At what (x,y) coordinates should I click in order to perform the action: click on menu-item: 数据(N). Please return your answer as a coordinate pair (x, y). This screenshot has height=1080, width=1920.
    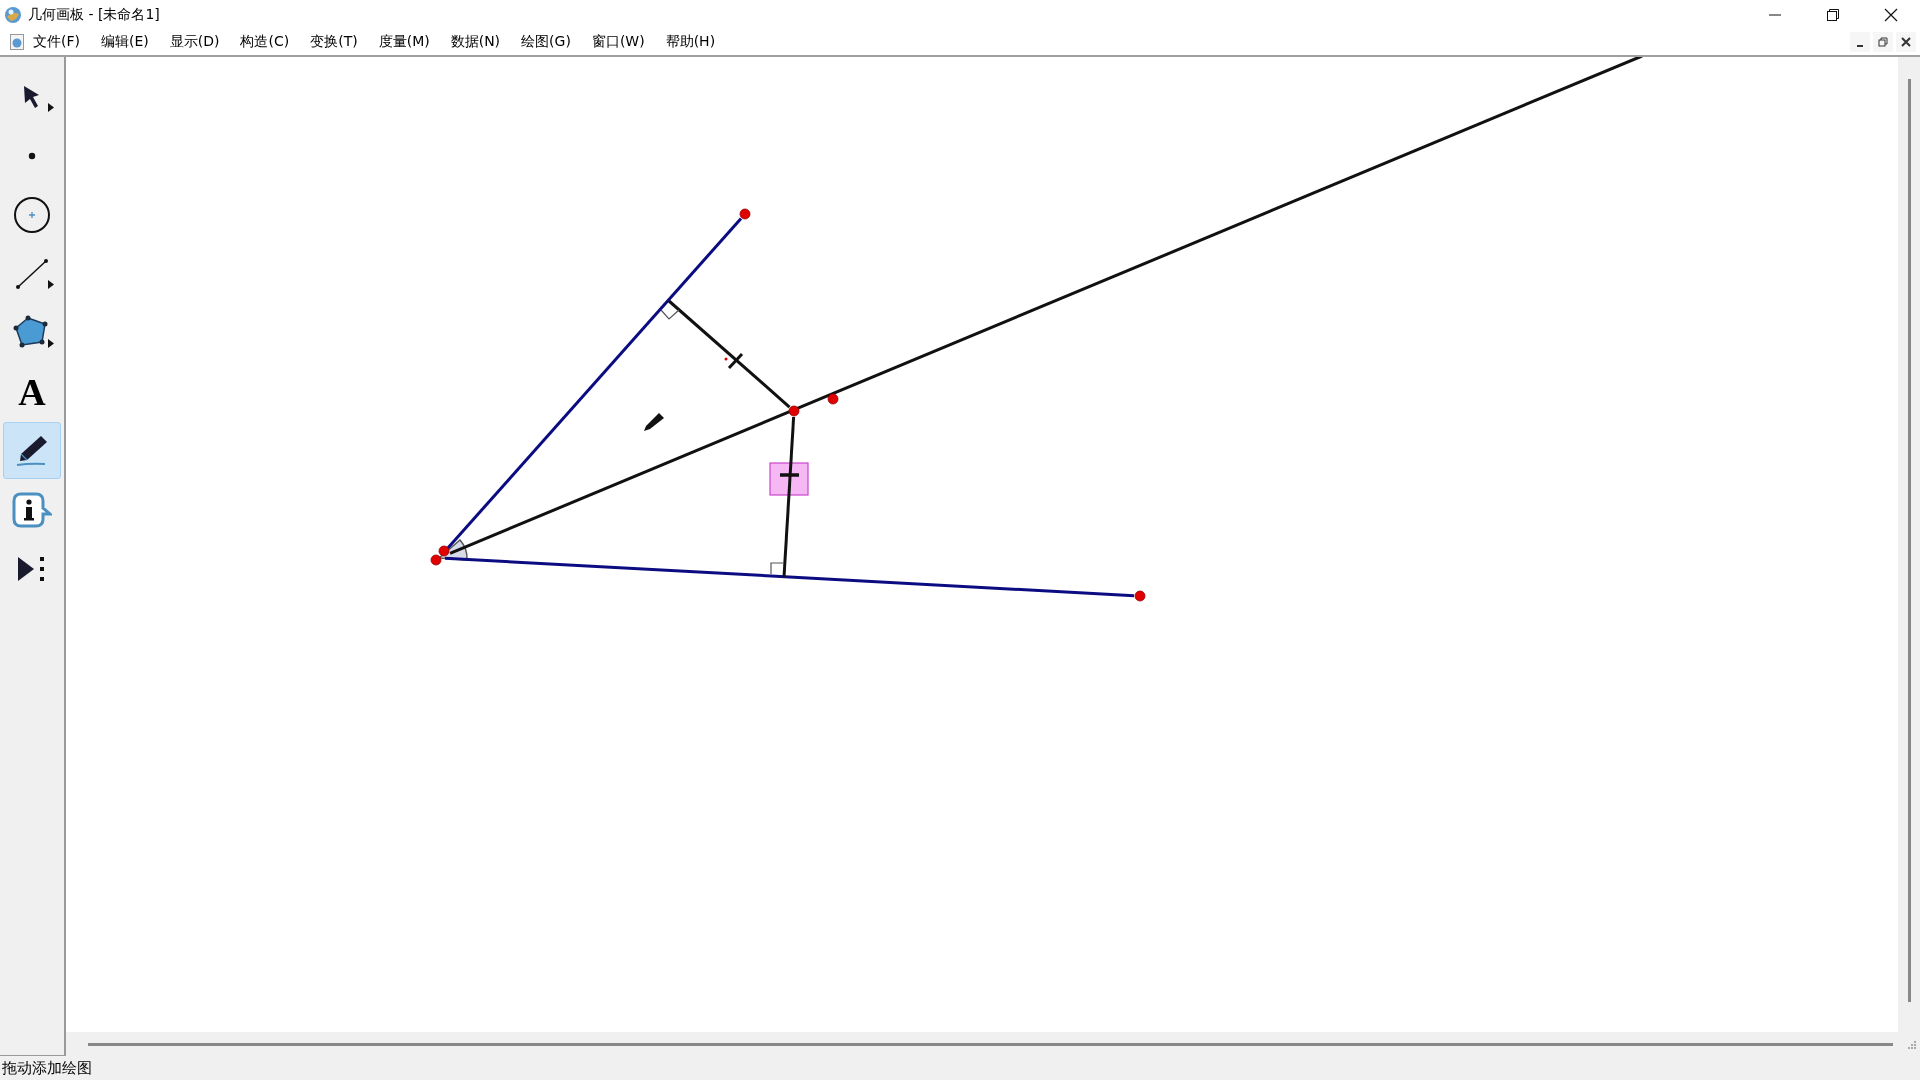
    Looking at the image, I should click on (475, 42).